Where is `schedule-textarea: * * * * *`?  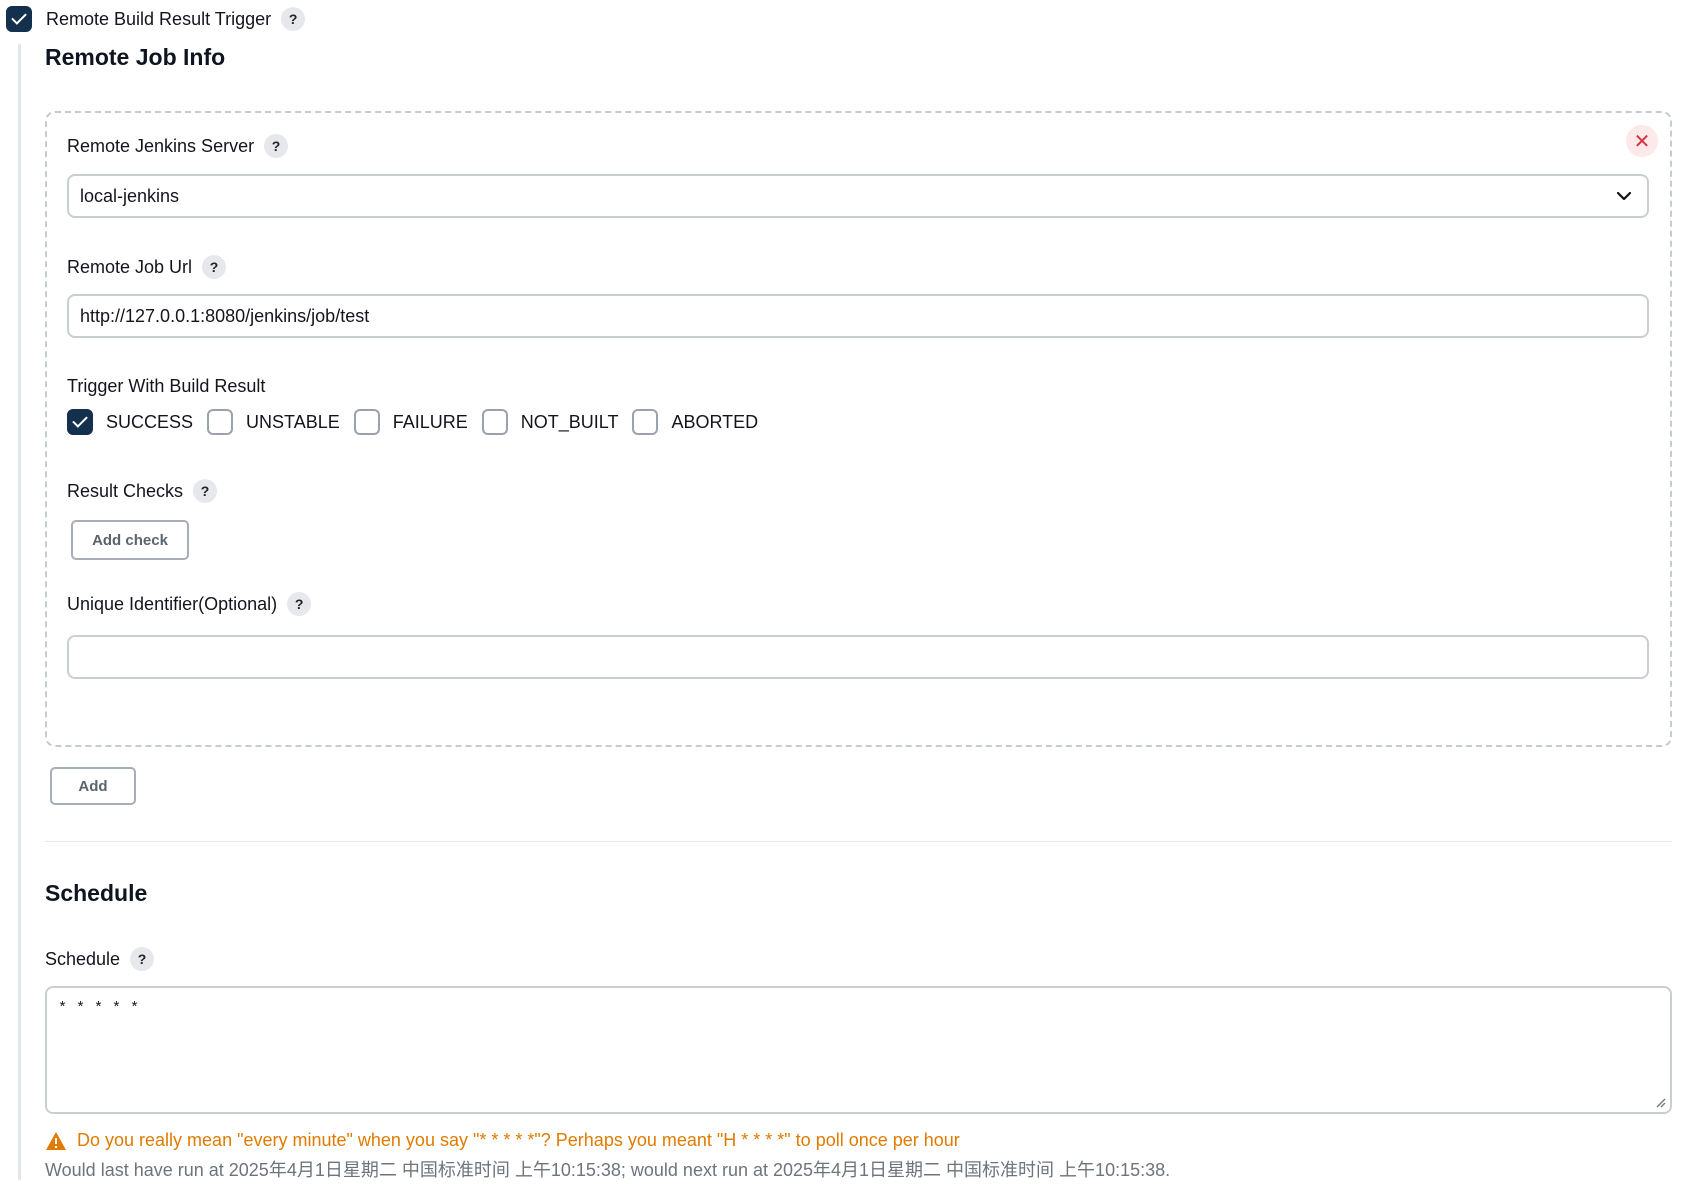 schedule-textarea: * * * * * is located at coordinates (858, 1050).